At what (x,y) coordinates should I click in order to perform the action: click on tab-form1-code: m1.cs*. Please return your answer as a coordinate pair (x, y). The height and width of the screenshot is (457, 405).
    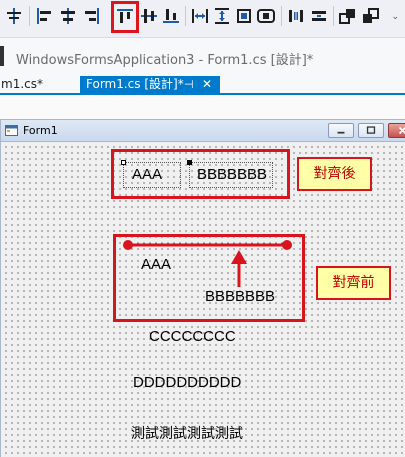
    Looking at the image, I should click on (21, 84).